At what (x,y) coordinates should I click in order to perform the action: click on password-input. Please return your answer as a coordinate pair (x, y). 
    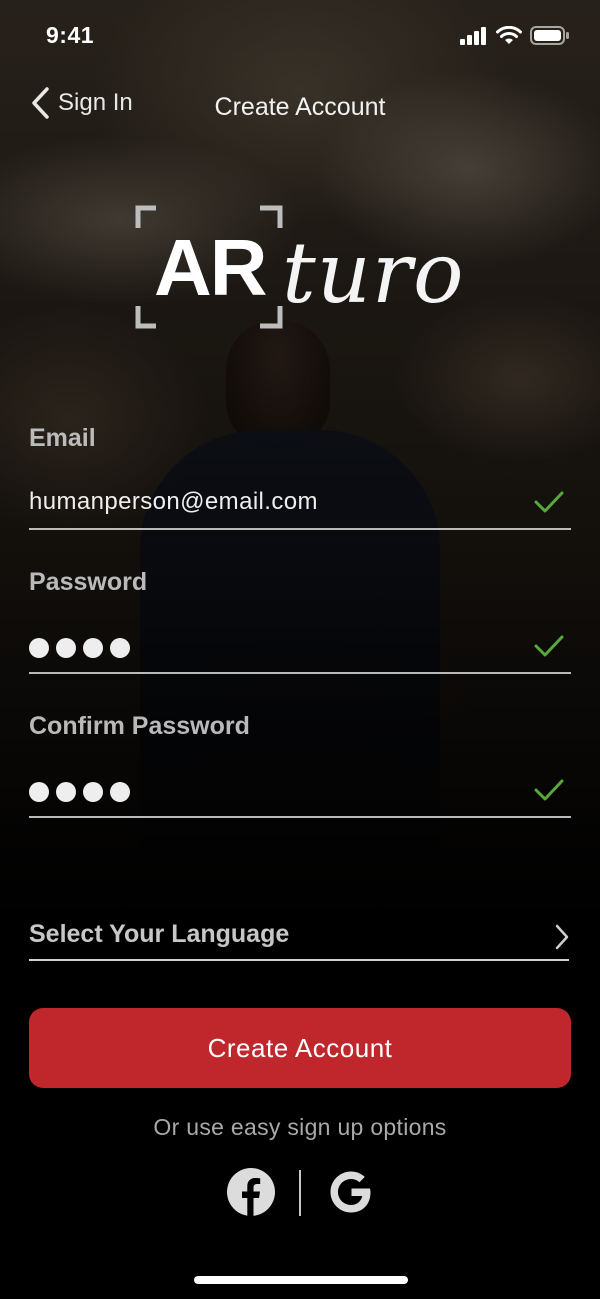
    Looking at the image, I should click on (300, 650).